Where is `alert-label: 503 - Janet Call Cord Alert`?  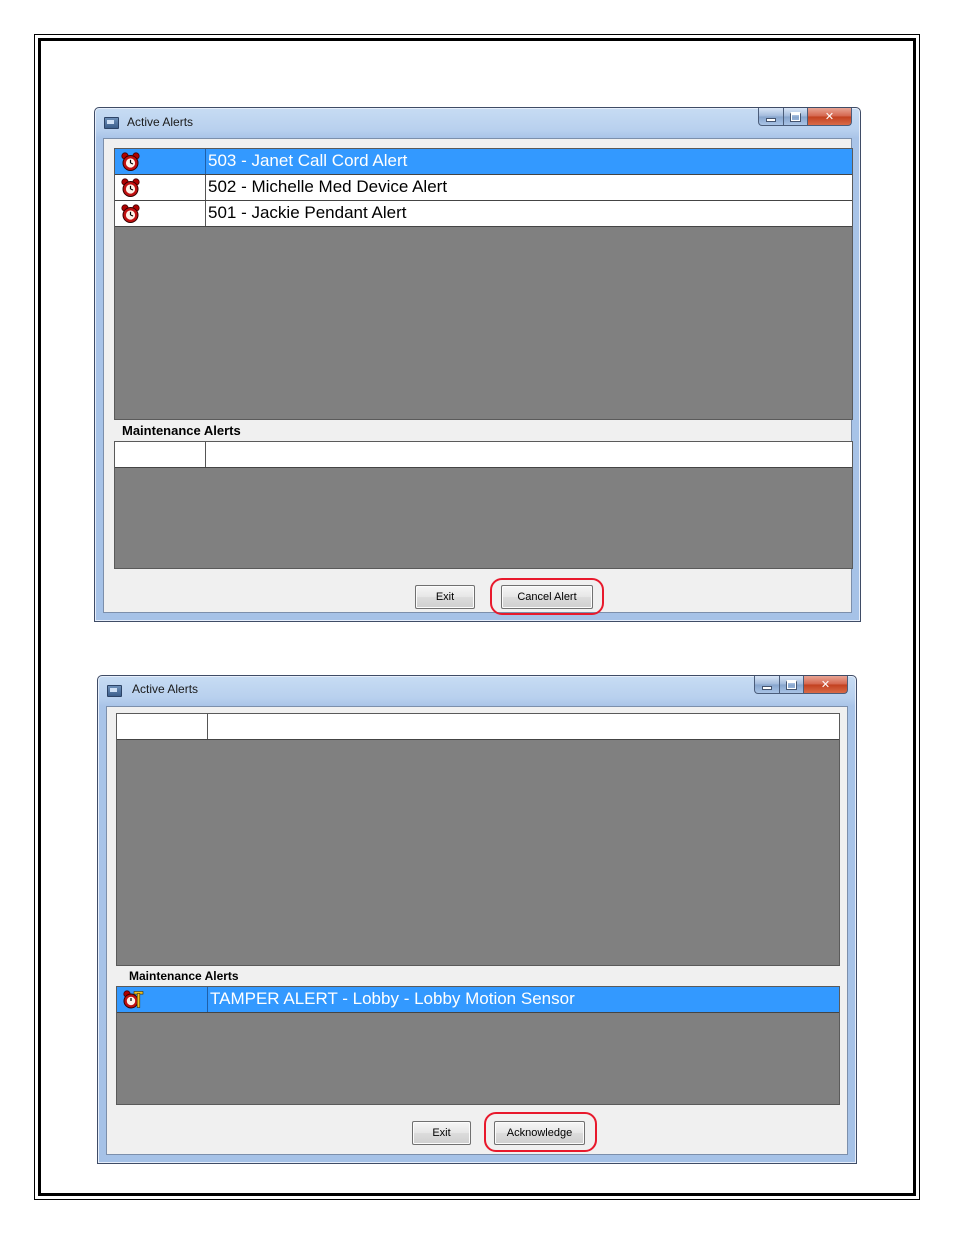
alert-label: 503 - Janet Call Cord Alert is located at coordinates (308, 160).